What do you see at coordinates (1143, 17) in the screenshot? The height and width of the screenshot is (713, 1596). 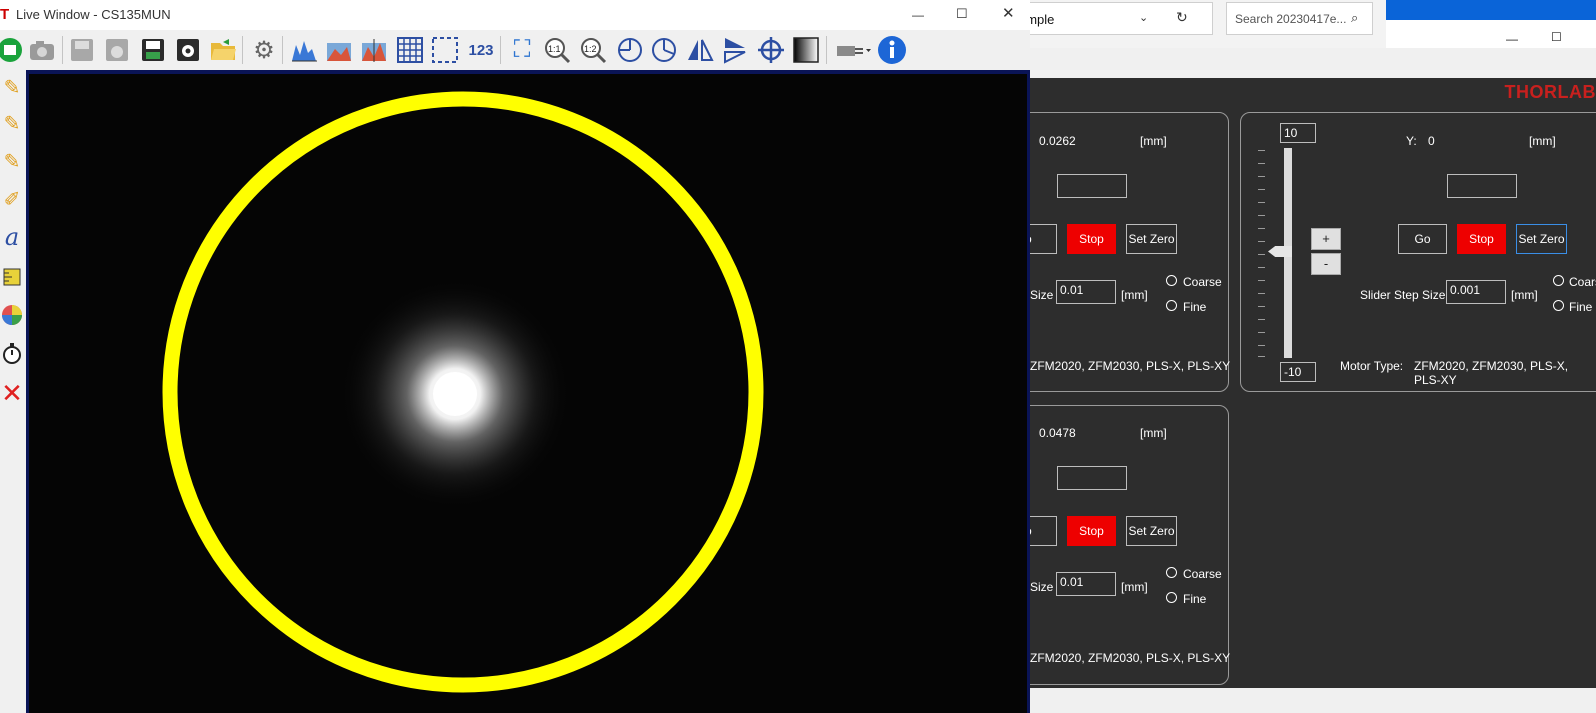 I see `chevron-down-icon: ⌄` at bounding box center [1143, 17].